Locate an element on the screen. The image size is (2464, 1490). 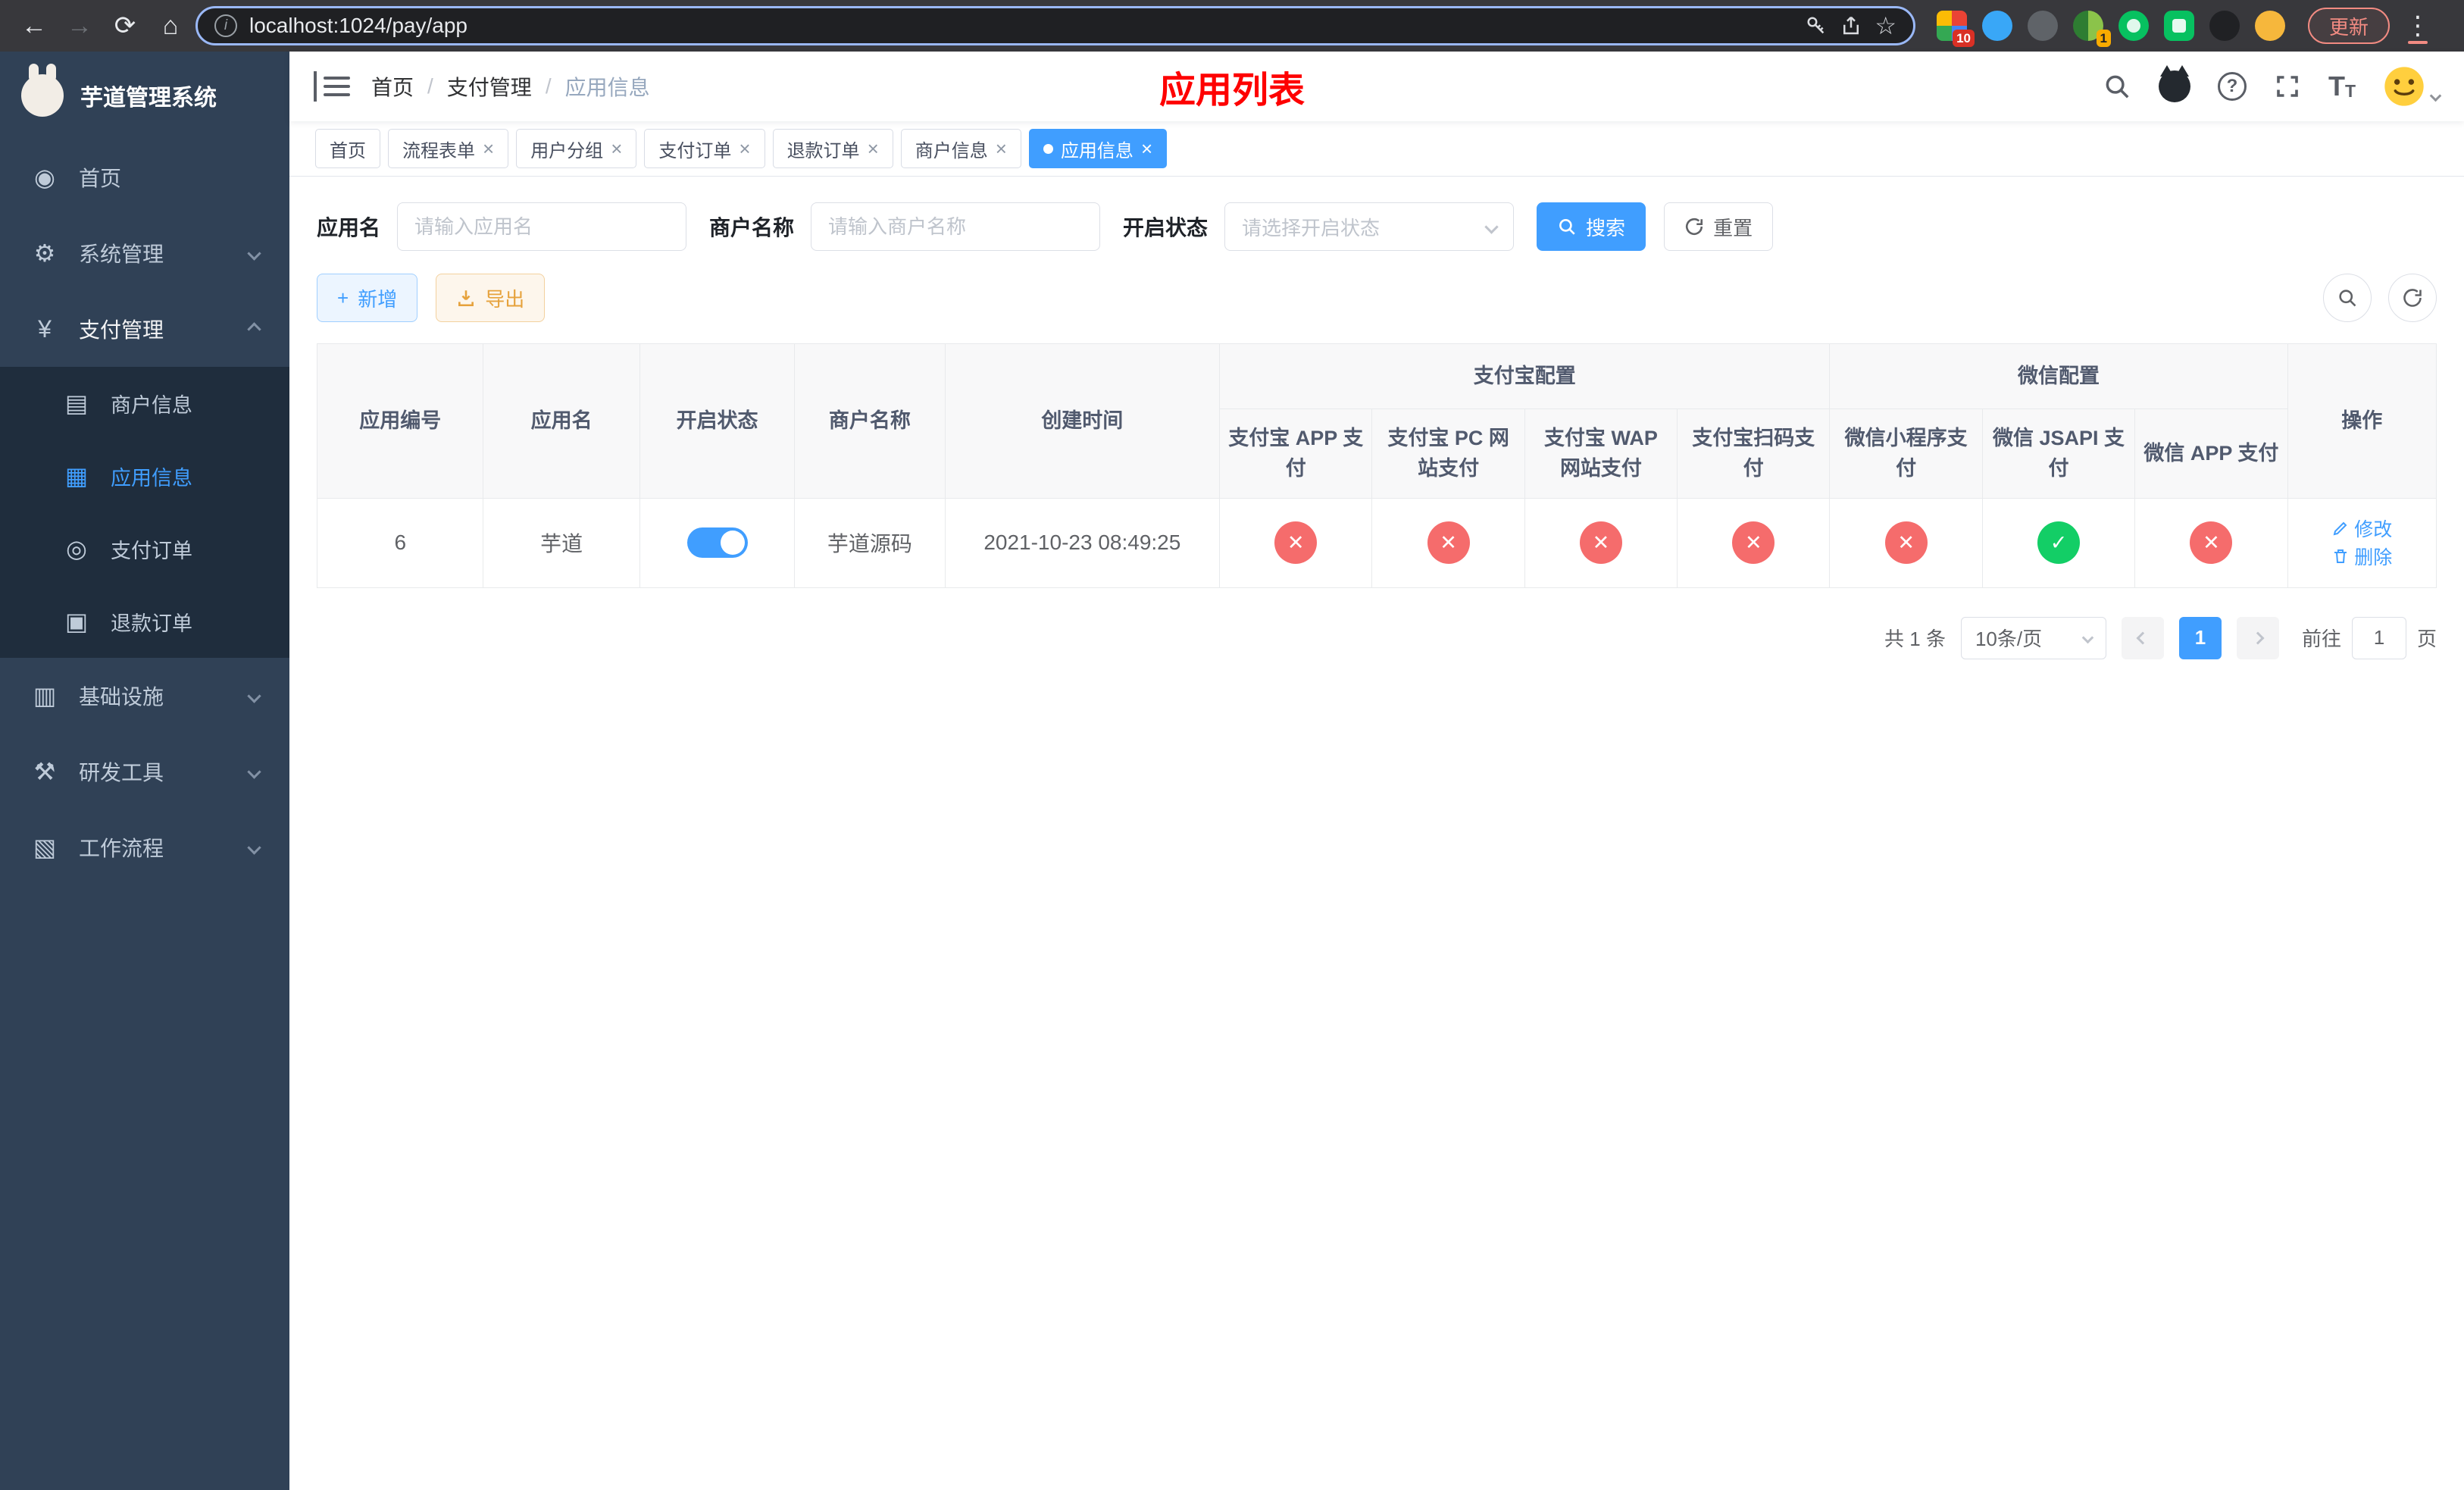
sidebar-item-app-info: ▦ 应用信息 is located at coordinates (144, 476).